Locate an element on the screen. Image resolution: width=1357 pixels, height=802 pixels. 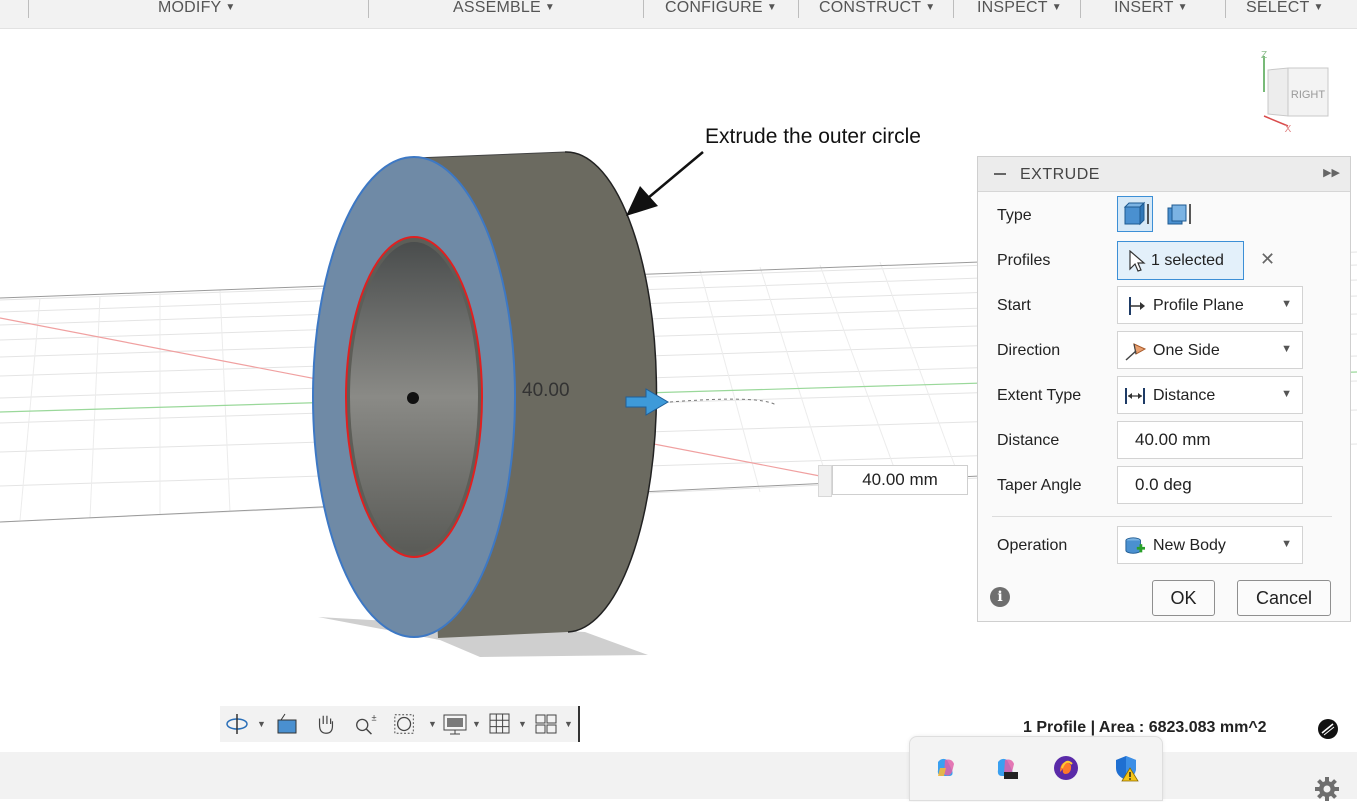
drag-grip is located at coordinates (825, 481).